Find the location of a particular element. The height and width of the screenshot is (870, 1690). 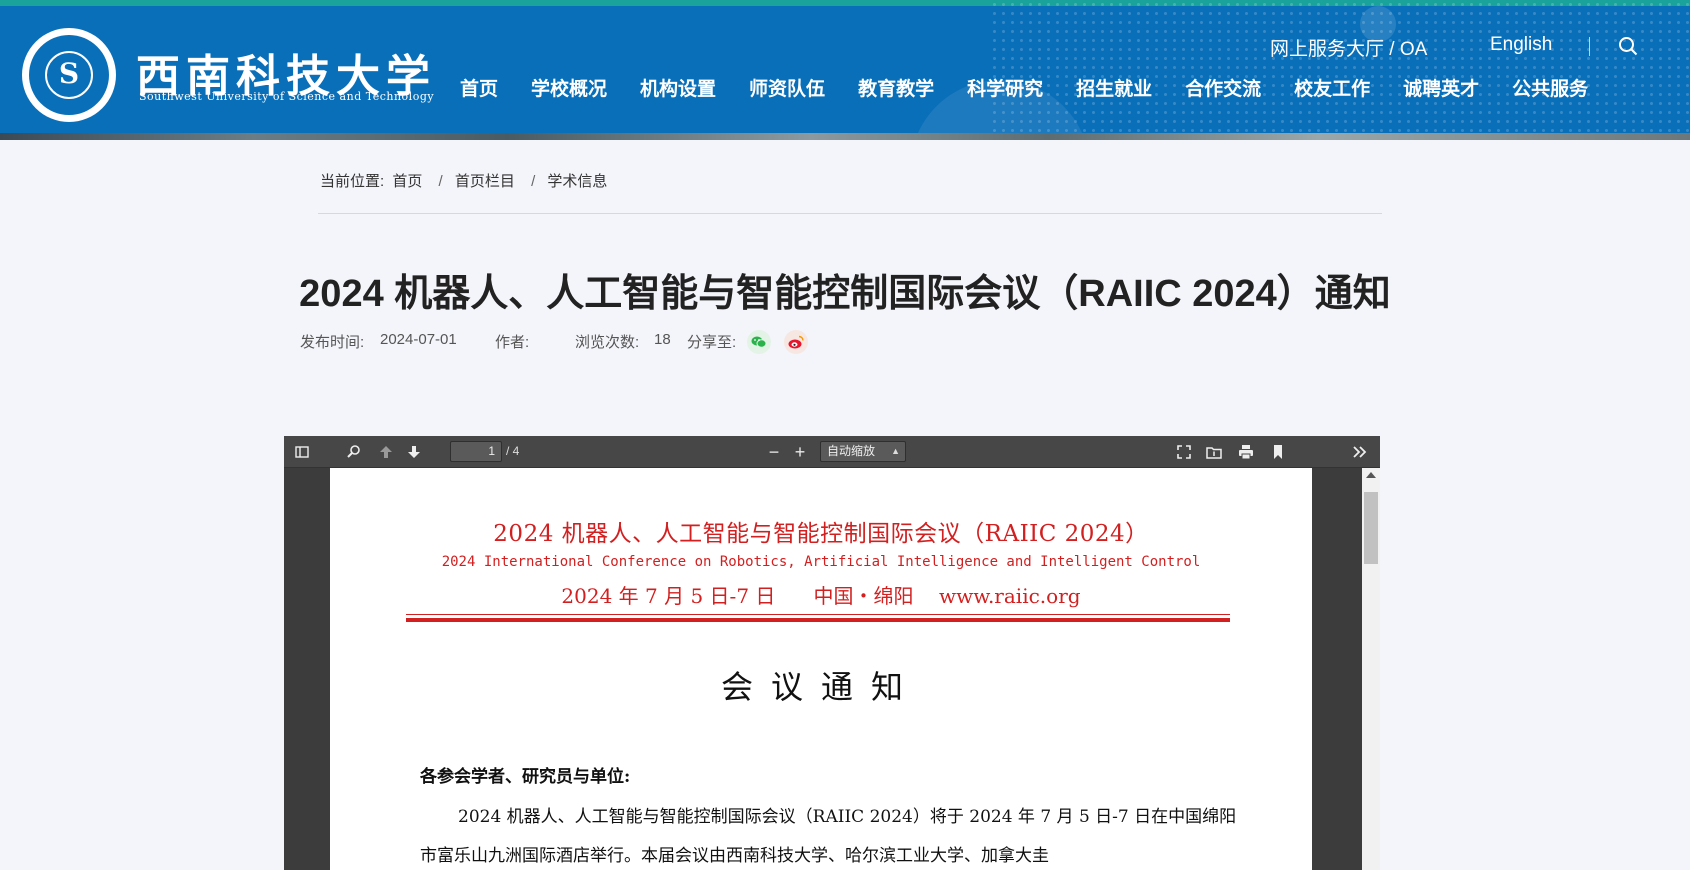

zoom-select: 自动缩放 ▲ is located at coordinates (863, 451).